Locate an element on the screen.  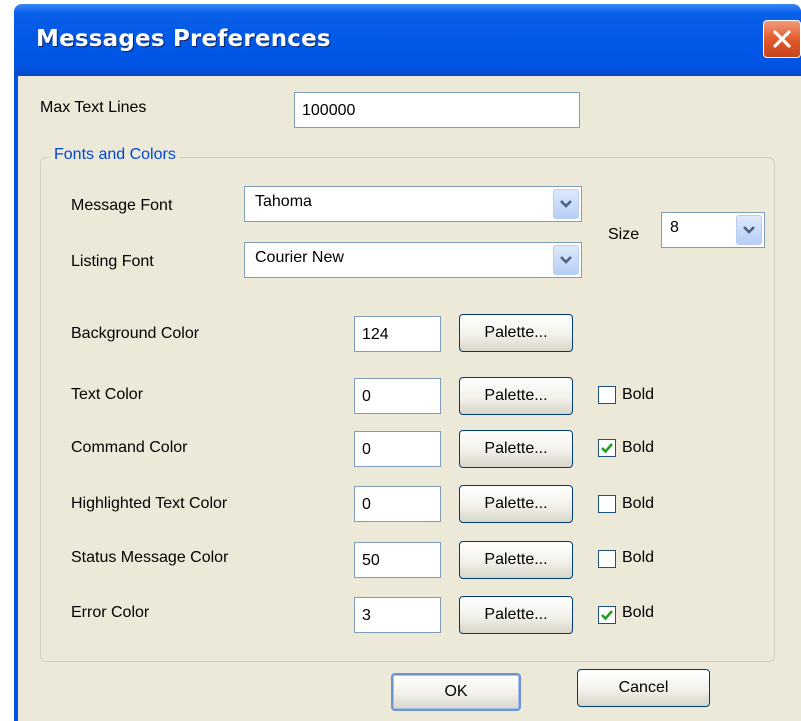
color-label: Status Message Color is located at coordinates (150, 557).